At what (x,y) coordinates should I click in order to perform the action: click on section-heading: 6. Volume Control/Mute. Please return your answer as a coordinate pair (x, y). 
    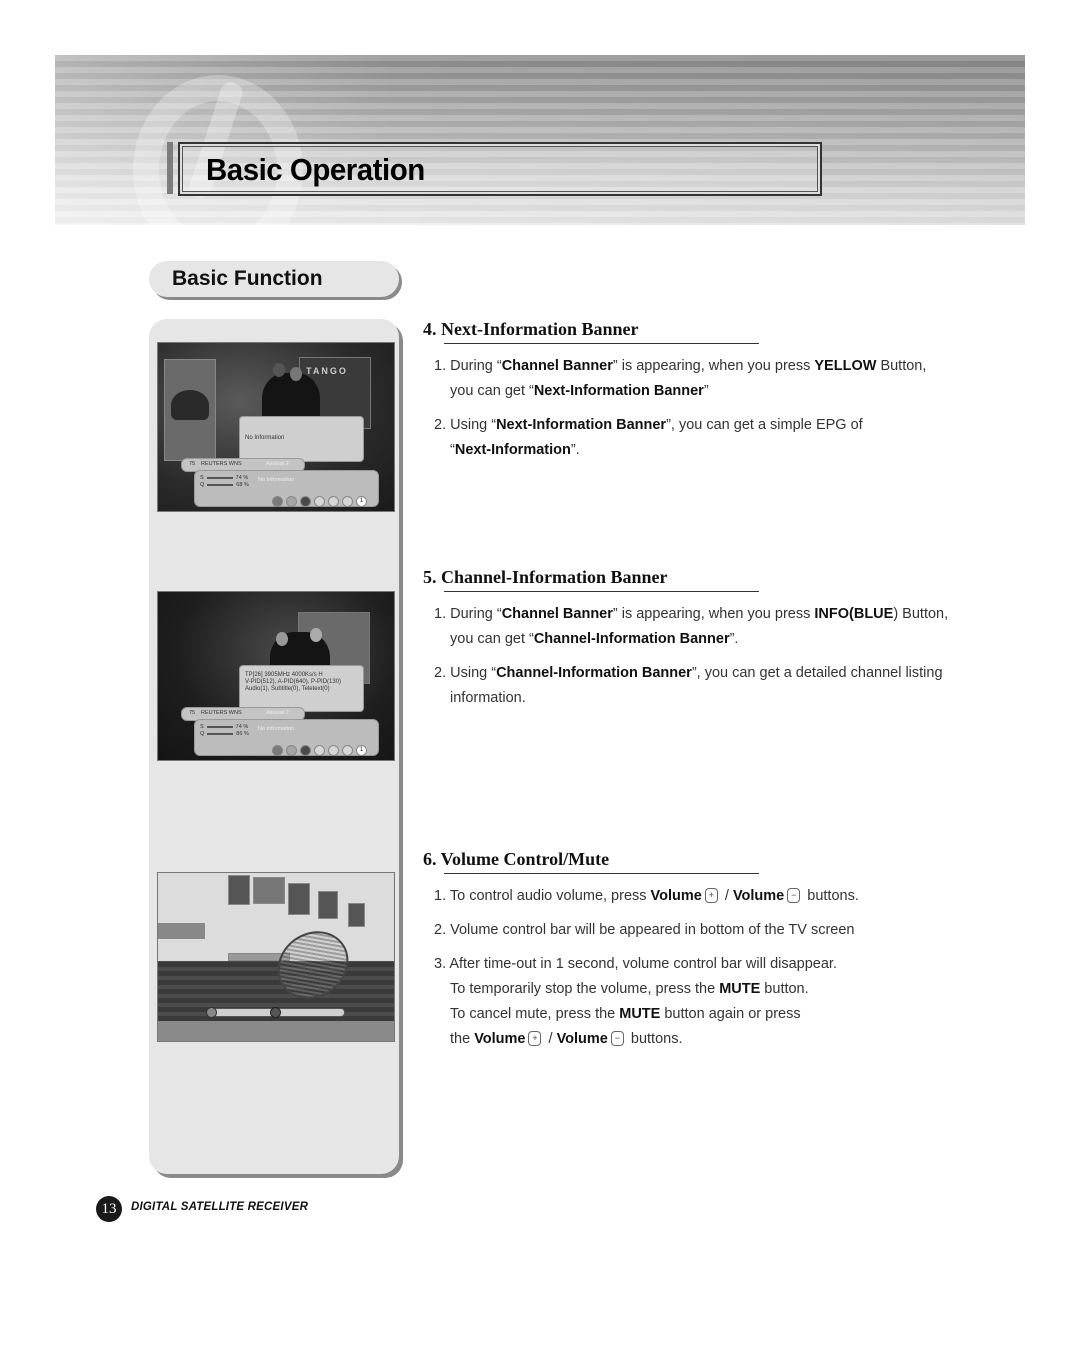
    Looking at the image, I should click on (516, 859).